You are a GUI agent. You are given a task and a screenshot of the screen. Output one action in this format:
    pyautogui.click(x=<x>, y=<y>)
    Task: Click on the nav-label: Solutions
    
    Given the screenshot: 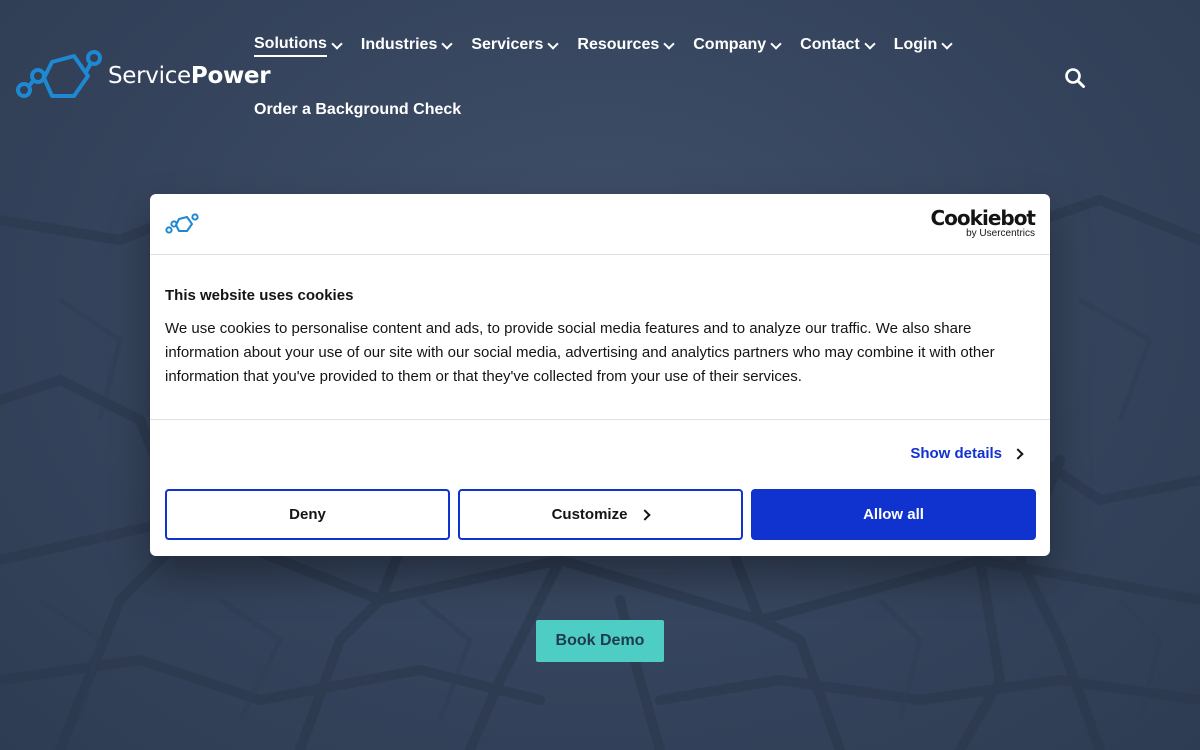 What is the action you would take?
    pyautogui.click(x=290, y=46)
    